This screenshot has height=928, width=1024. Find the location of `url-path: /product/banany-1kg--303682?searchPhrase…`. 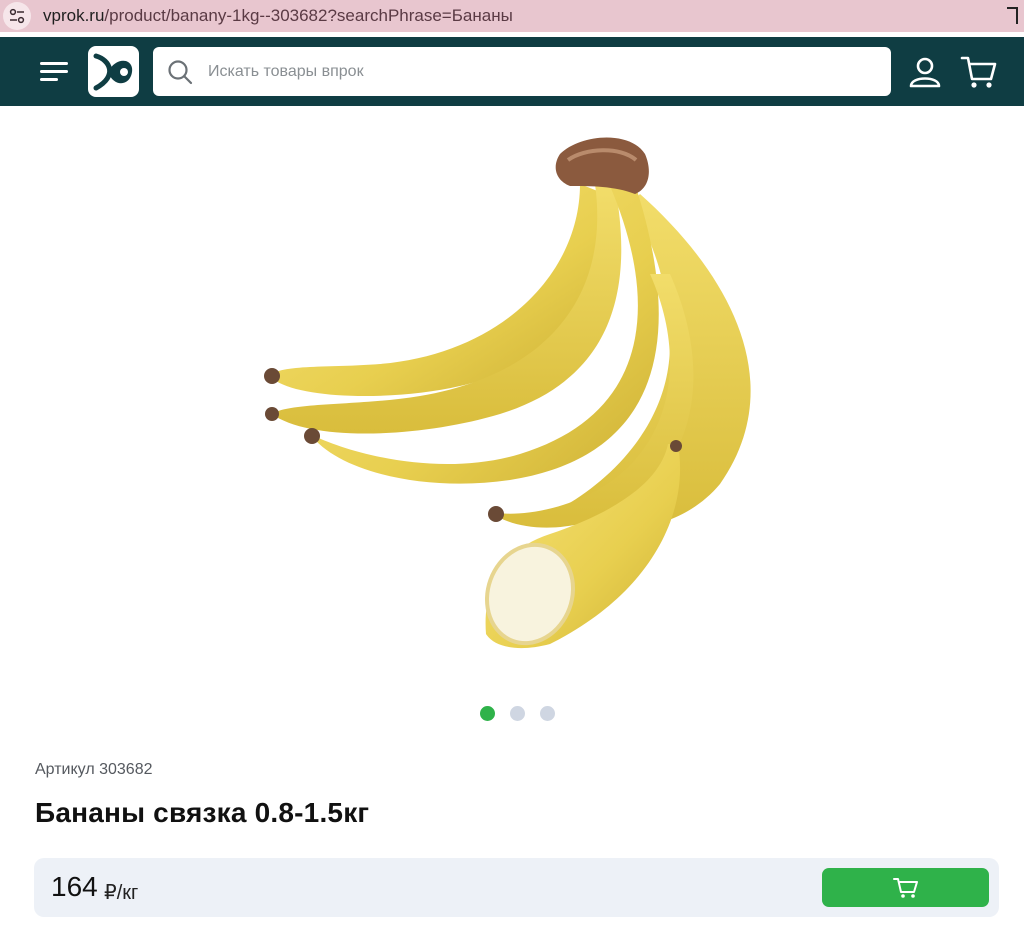

url-path: /product/banany-1kg--303682?searchPhrase… is located at coordinates (308, 15).